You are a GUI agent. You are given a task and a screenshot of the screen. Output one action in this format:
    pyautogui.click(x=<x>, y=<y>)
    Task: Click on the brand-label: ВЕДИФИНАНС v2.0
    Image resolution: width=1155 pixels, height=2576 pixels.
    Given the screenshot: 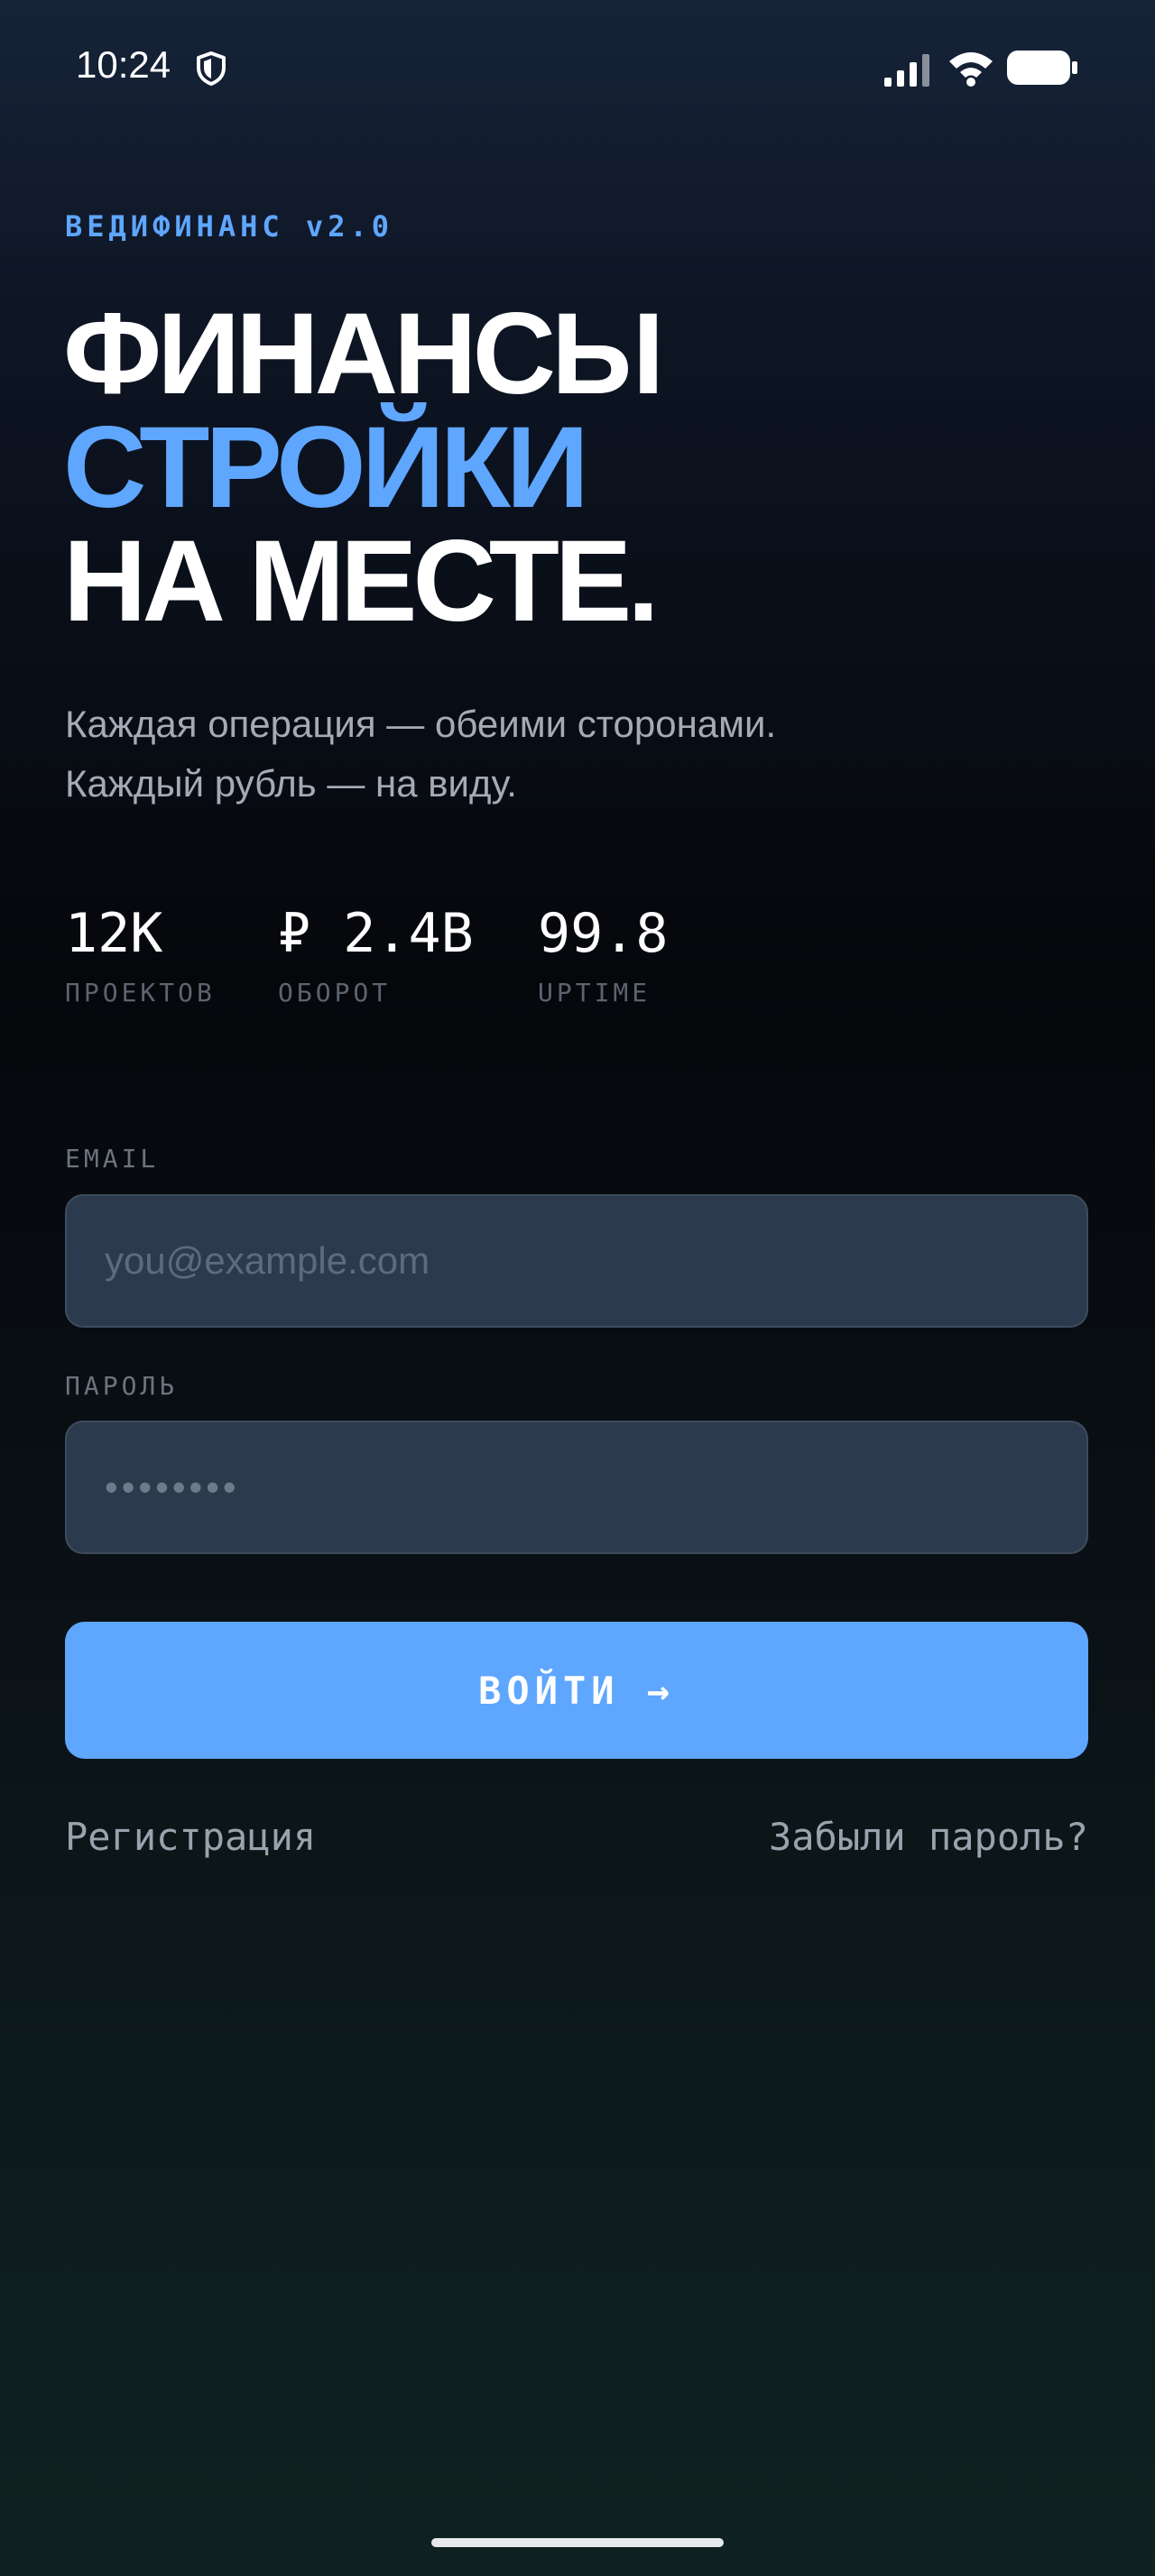 What is the action you would take?
    pyautogui.click(x=229, y=226)
    